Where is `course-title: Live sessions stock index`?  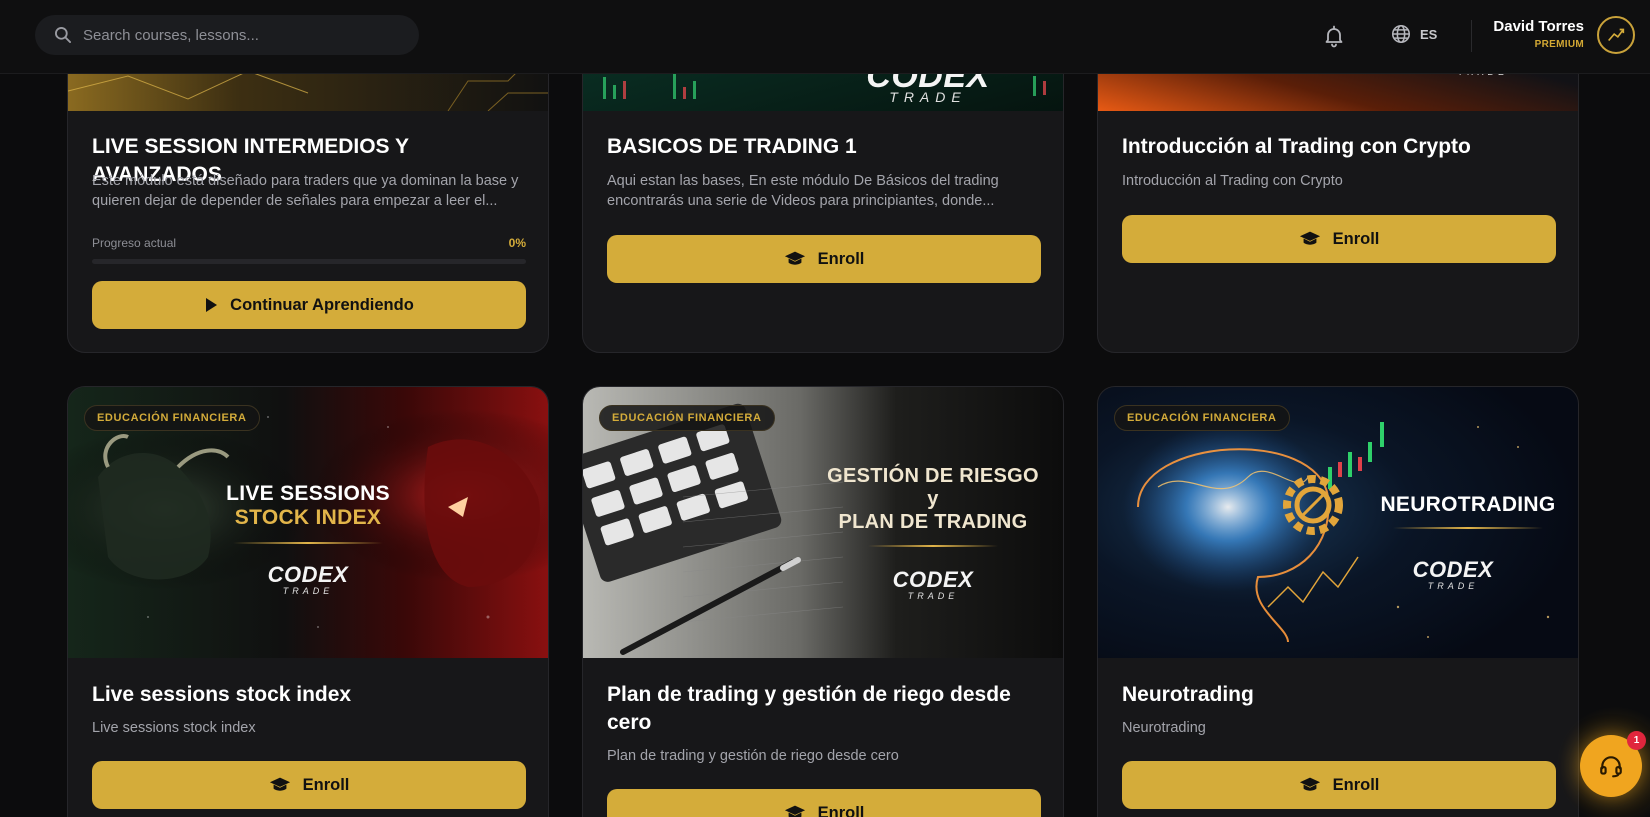 course-title: Live sessions stock index is located at coordinates (312, 695).